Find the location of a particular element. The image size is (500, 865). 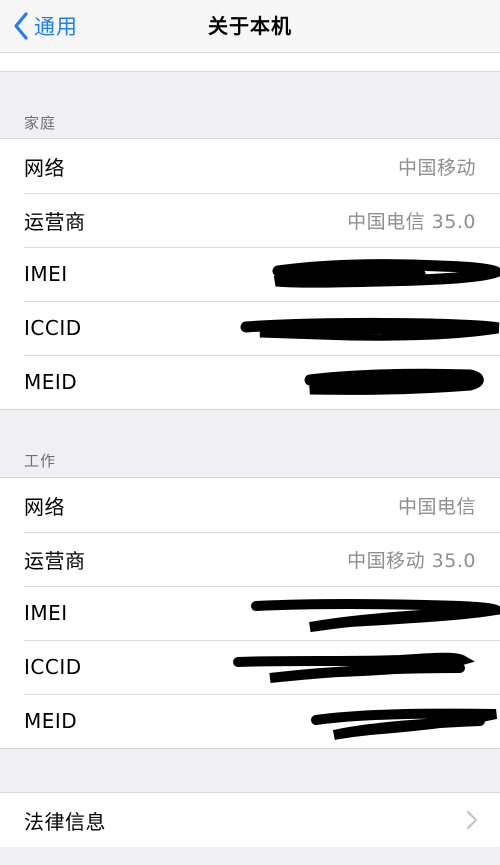

work-imei-row: IMEI is located at coordinates (250, 613).